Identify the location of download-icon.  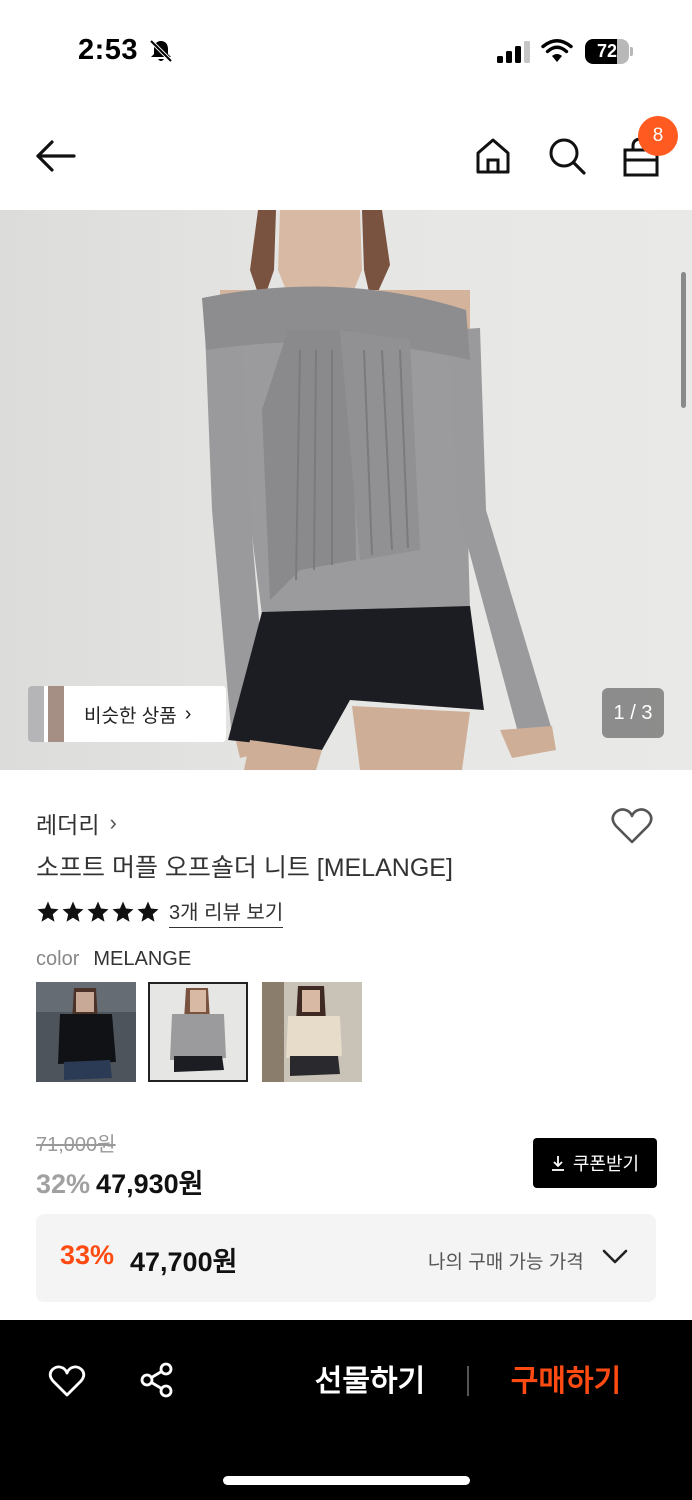
(557, 1163).